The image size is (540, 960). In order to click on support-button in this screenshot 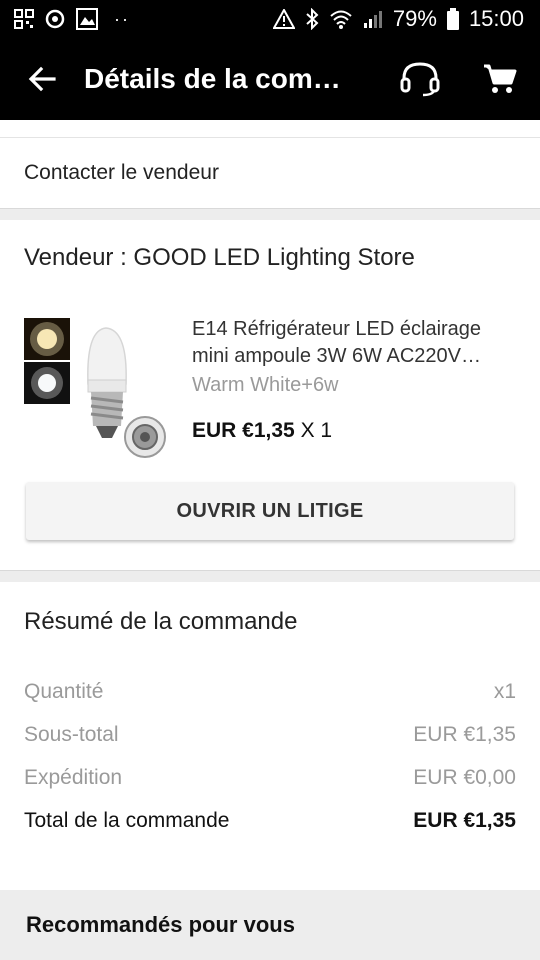, I will do `click(420, 79)`.